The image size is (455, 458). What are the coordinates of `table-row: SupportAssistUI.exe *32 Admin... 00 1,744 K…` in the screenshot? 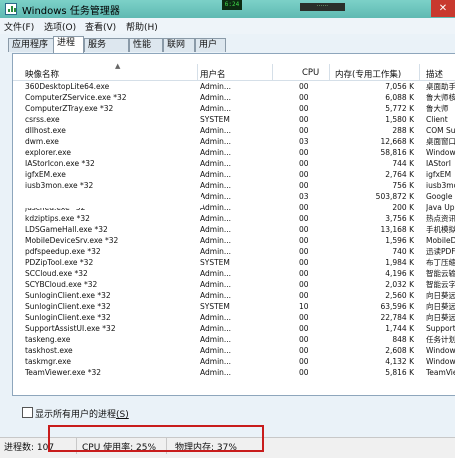 It's located at (234, 328).